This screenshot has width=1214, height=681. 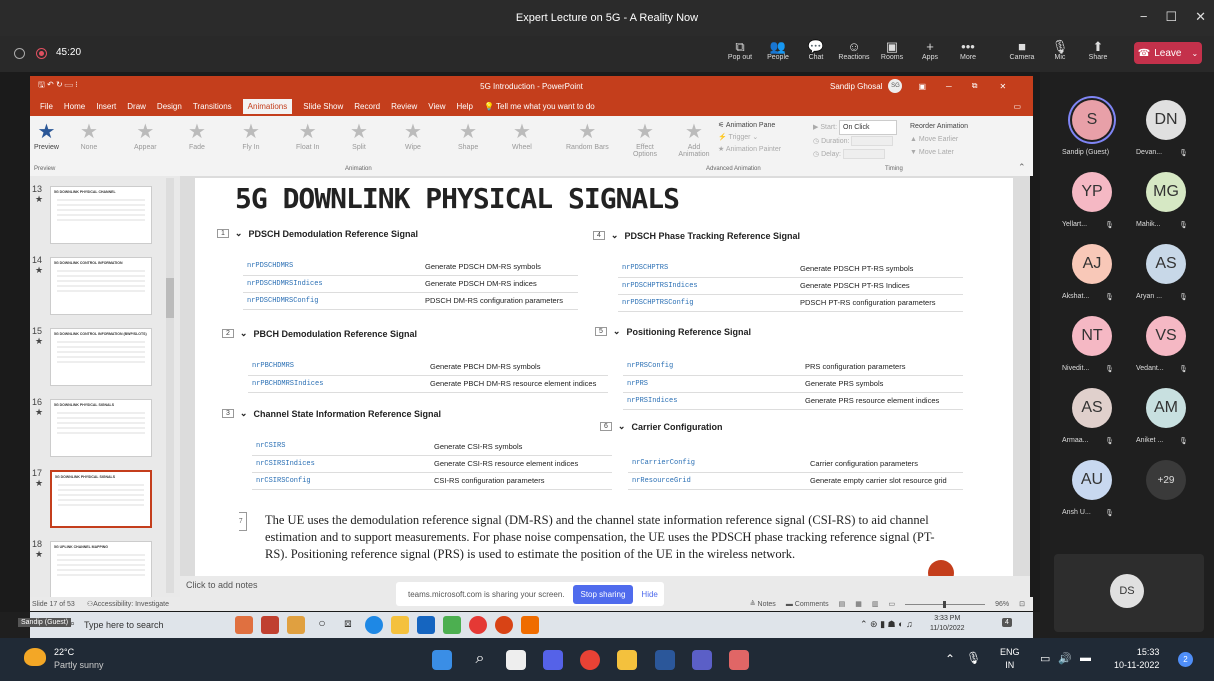 What do you see at coordinates (892, 50) in the screenshot?
I see `rooms-button: ▣ Rooms` at bounding box center [892, 50].